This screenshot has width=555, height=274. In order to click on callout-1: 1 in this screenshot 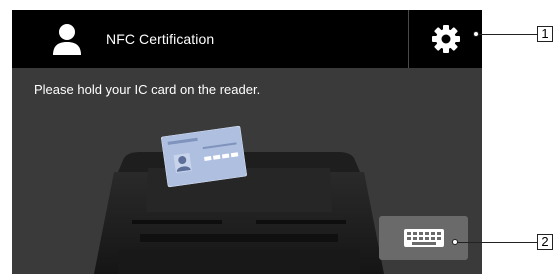, I will do `click(545, 34)`.